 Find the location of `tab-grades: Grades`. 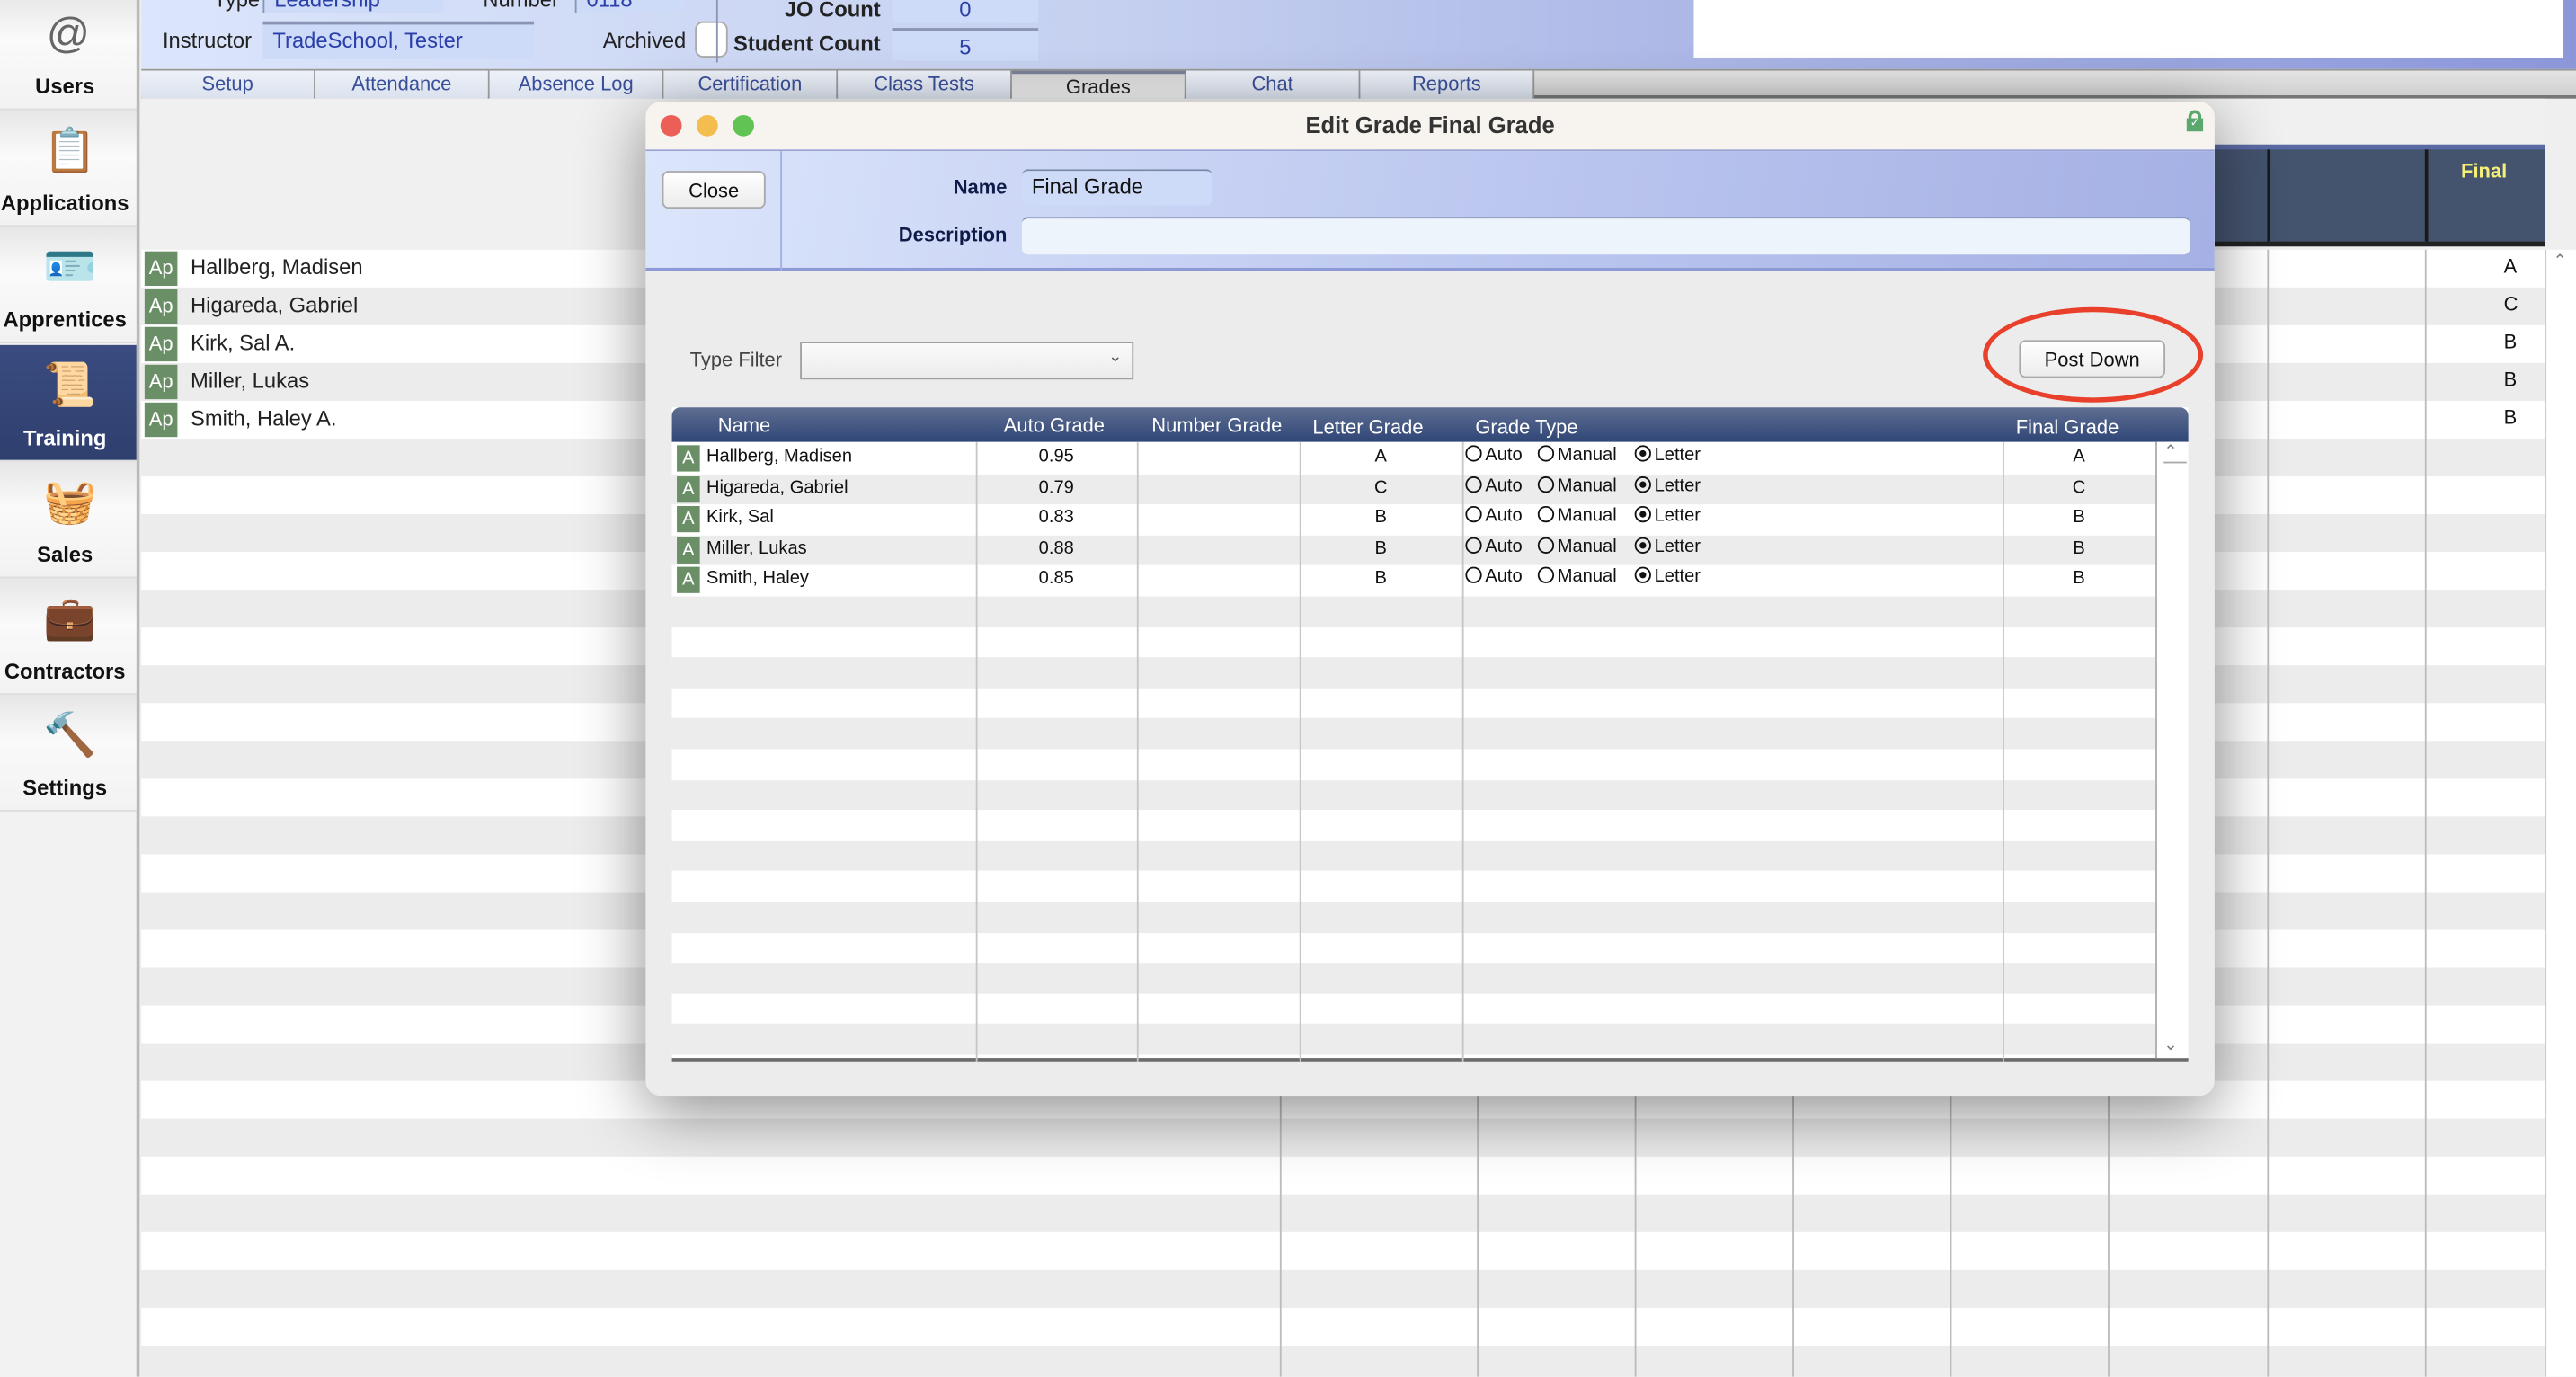

tab-grades: Grades is located at coordinates (1098, 85).